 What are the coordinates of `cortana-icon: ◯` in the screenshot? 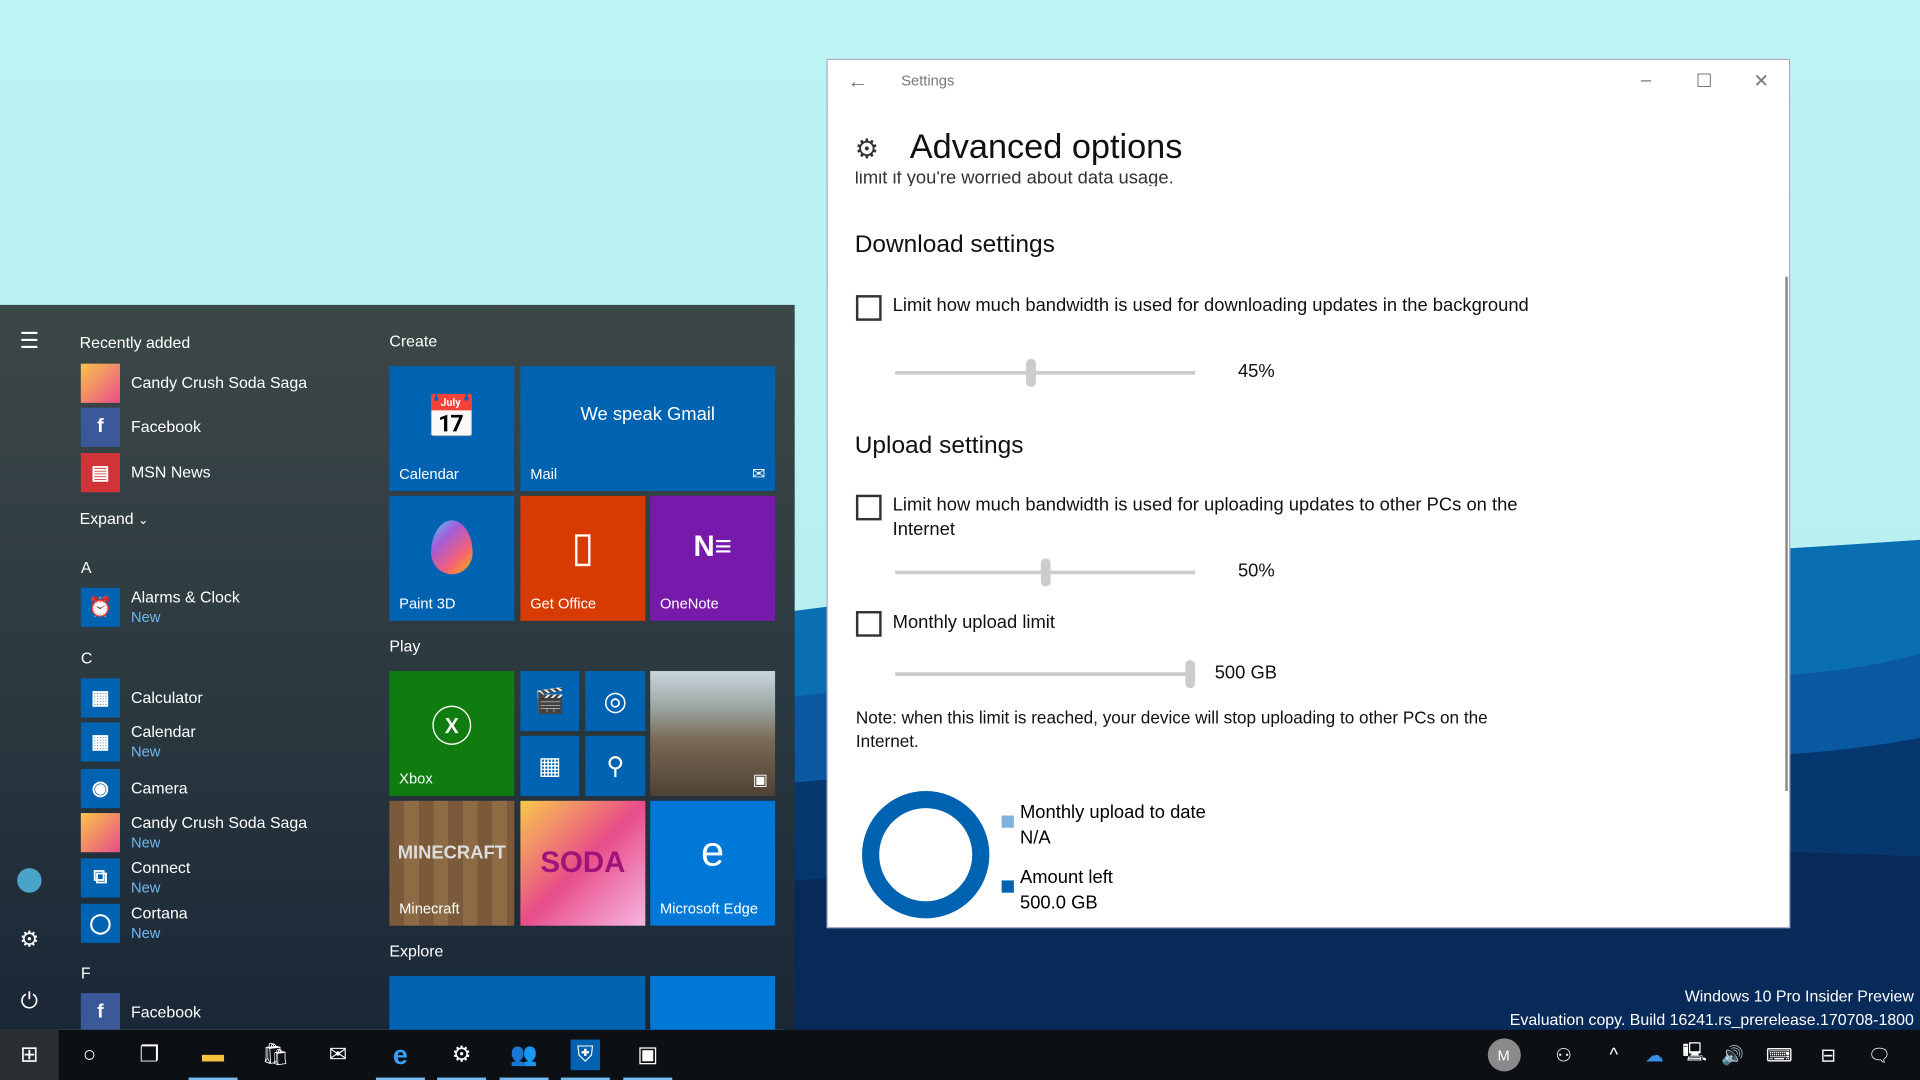 It's located at (100, 923).